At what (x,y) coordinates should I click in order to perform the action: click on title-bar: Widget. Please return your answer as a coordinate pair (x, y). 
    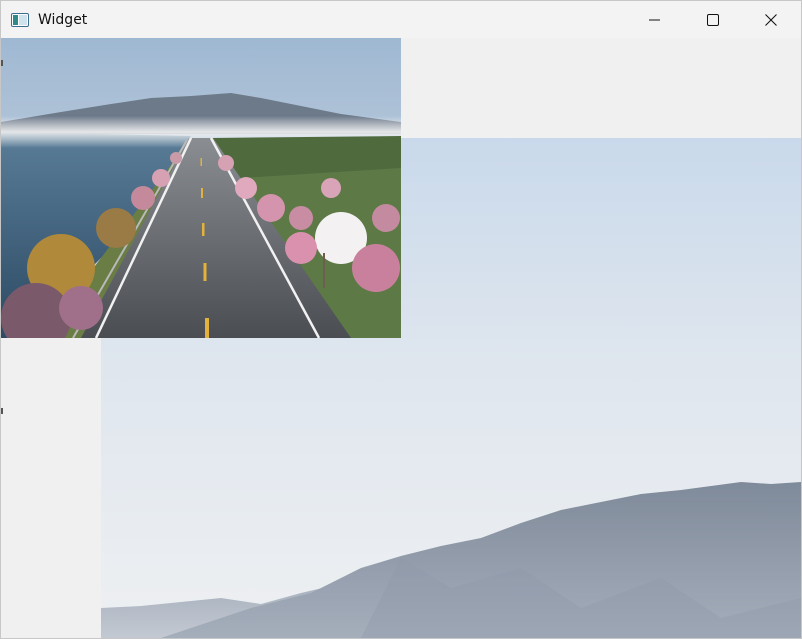
    Looking at the image, I should click on (401, 19).